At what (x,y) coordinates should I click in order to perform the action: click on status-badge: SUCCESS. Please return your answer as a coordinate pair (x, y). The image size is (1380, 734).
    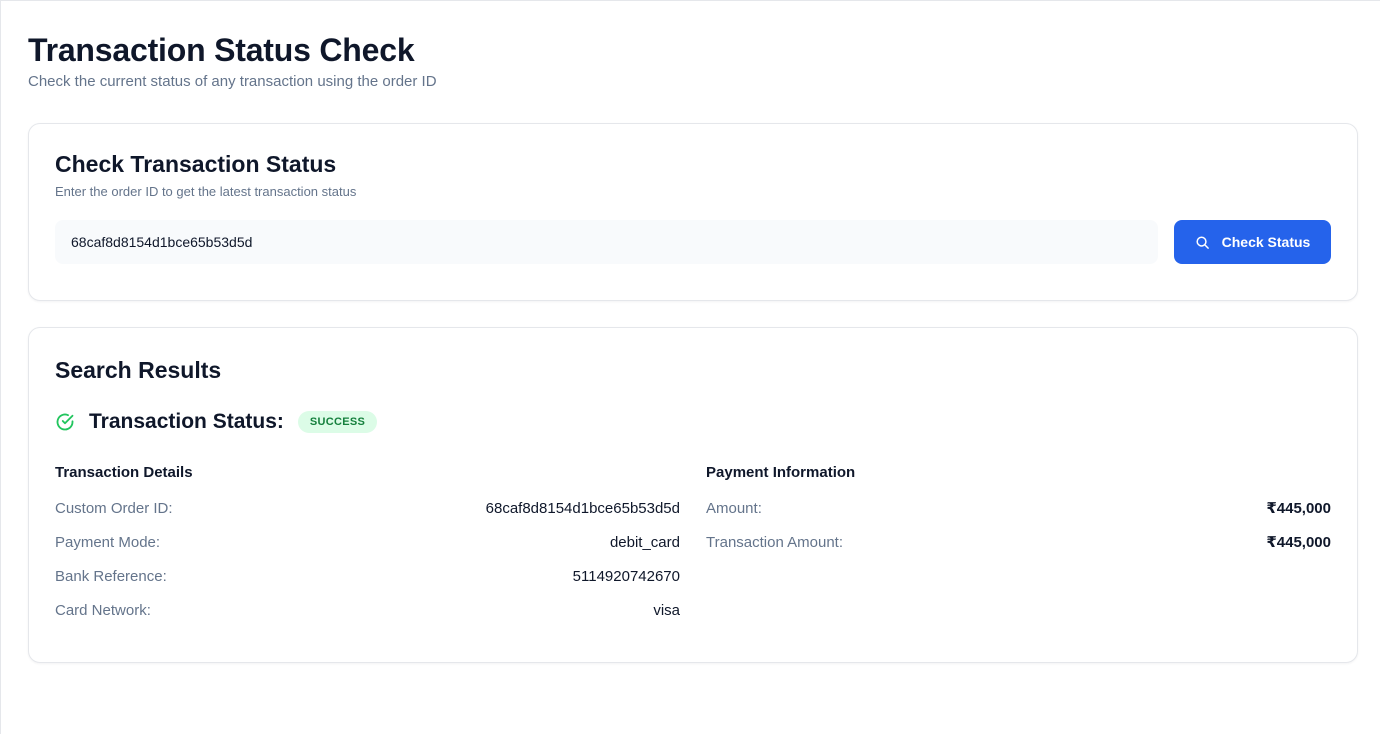
    Looking at the image, I should click on (337, 422).